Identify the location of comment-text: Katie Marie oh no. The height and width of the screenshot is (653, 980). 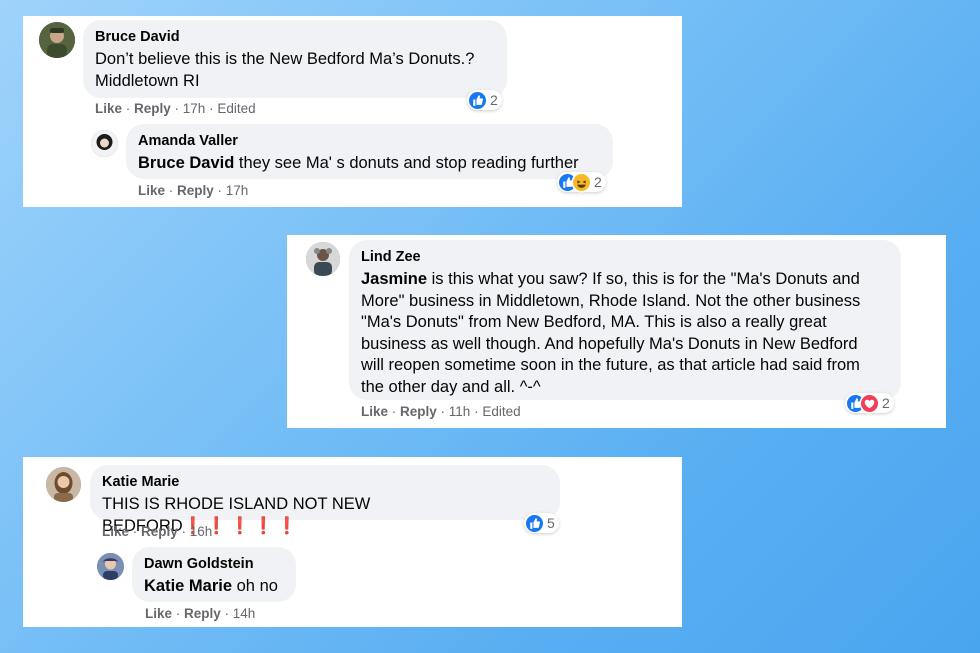
(211, 586).